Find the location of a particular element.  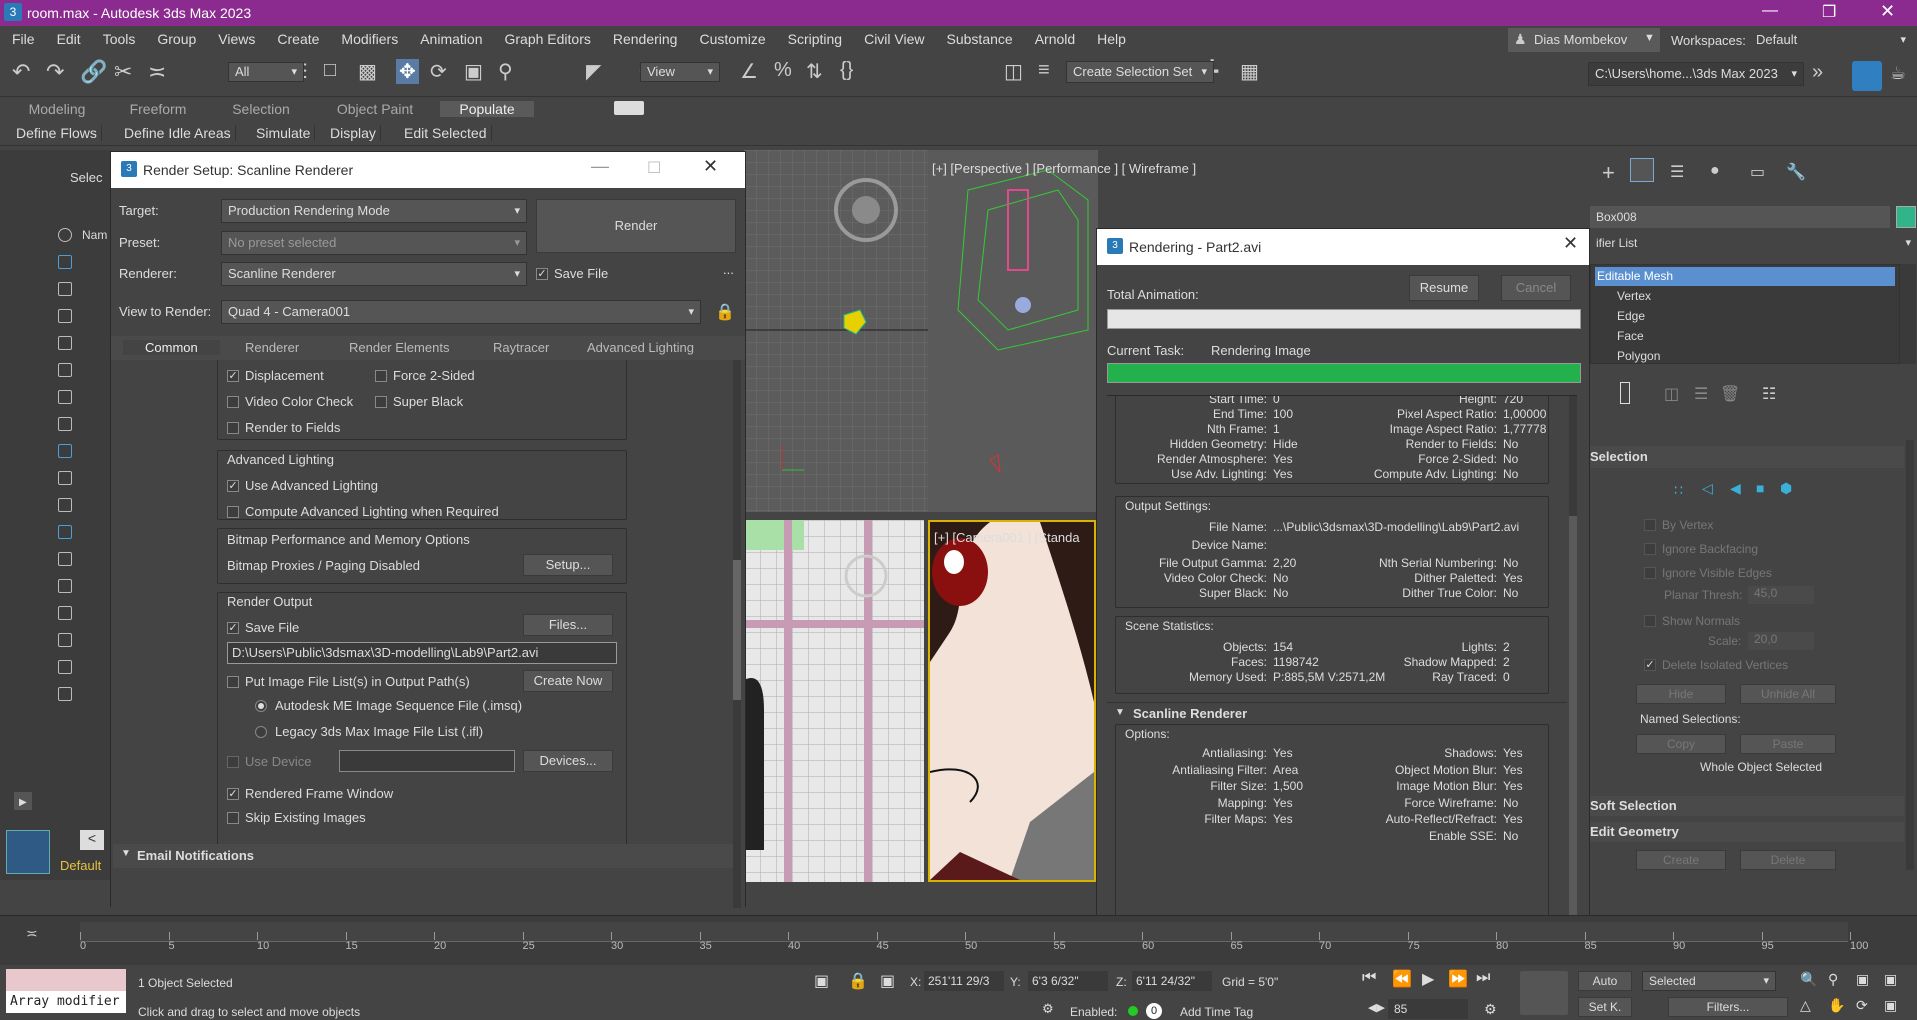

scroll-left-icon: < is located at coordinates (92, 840).